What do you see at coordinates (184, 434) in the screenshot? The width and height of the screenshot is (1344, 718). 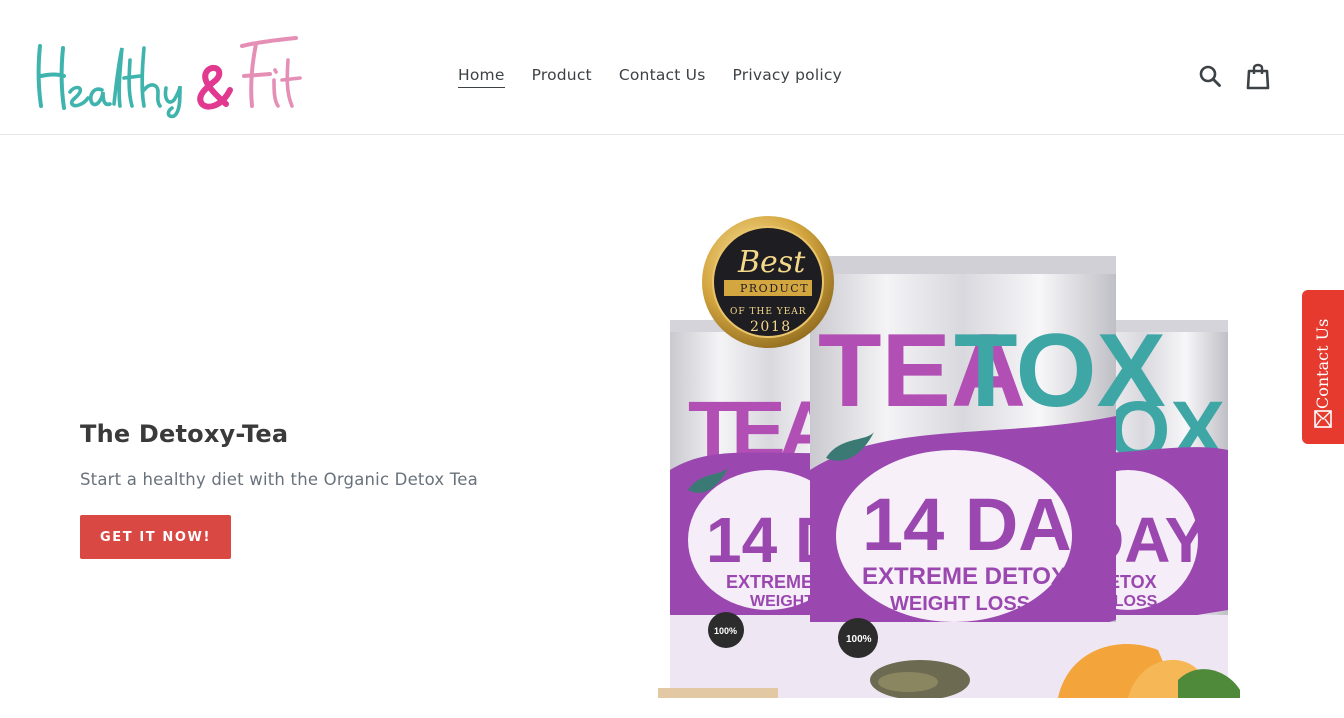 I see `hero-title: The Detoxy-Tea` at bounding box center [184, 434].